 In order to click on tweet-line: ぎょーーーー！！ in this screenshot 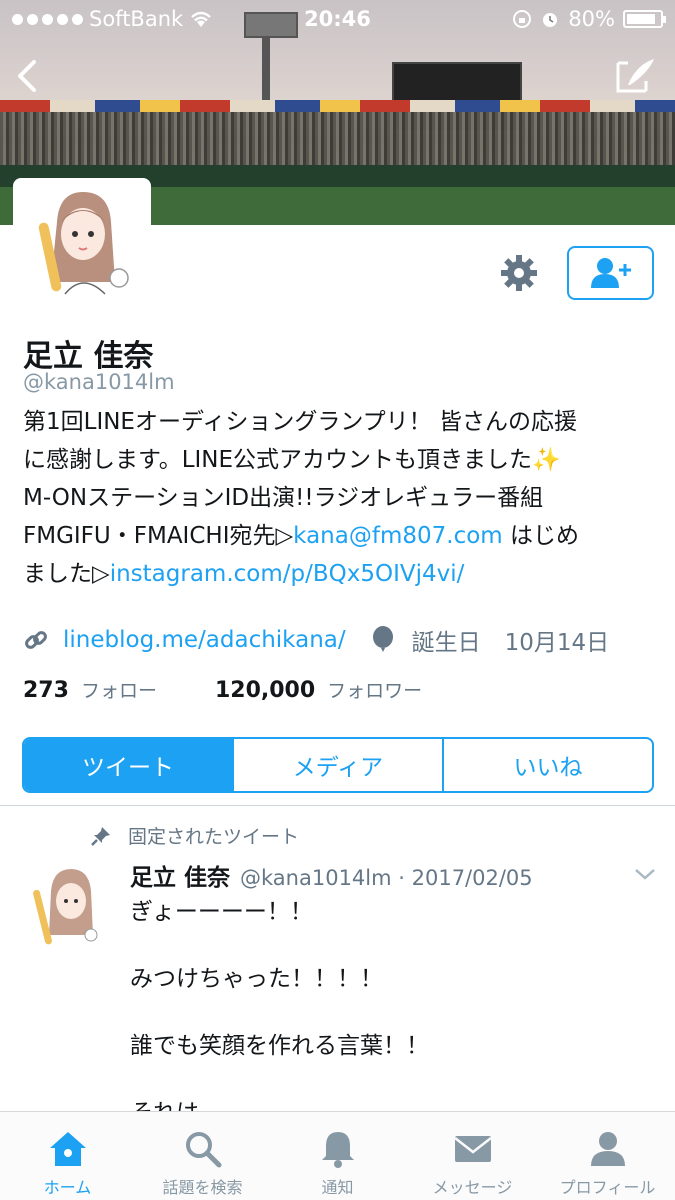, I will do `click(221, 912)`.